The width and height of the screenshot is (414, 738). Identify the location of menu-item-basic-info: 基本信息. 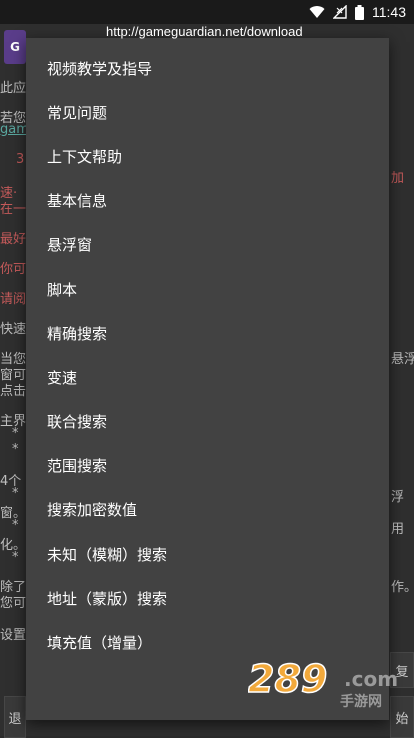
(207, 201).